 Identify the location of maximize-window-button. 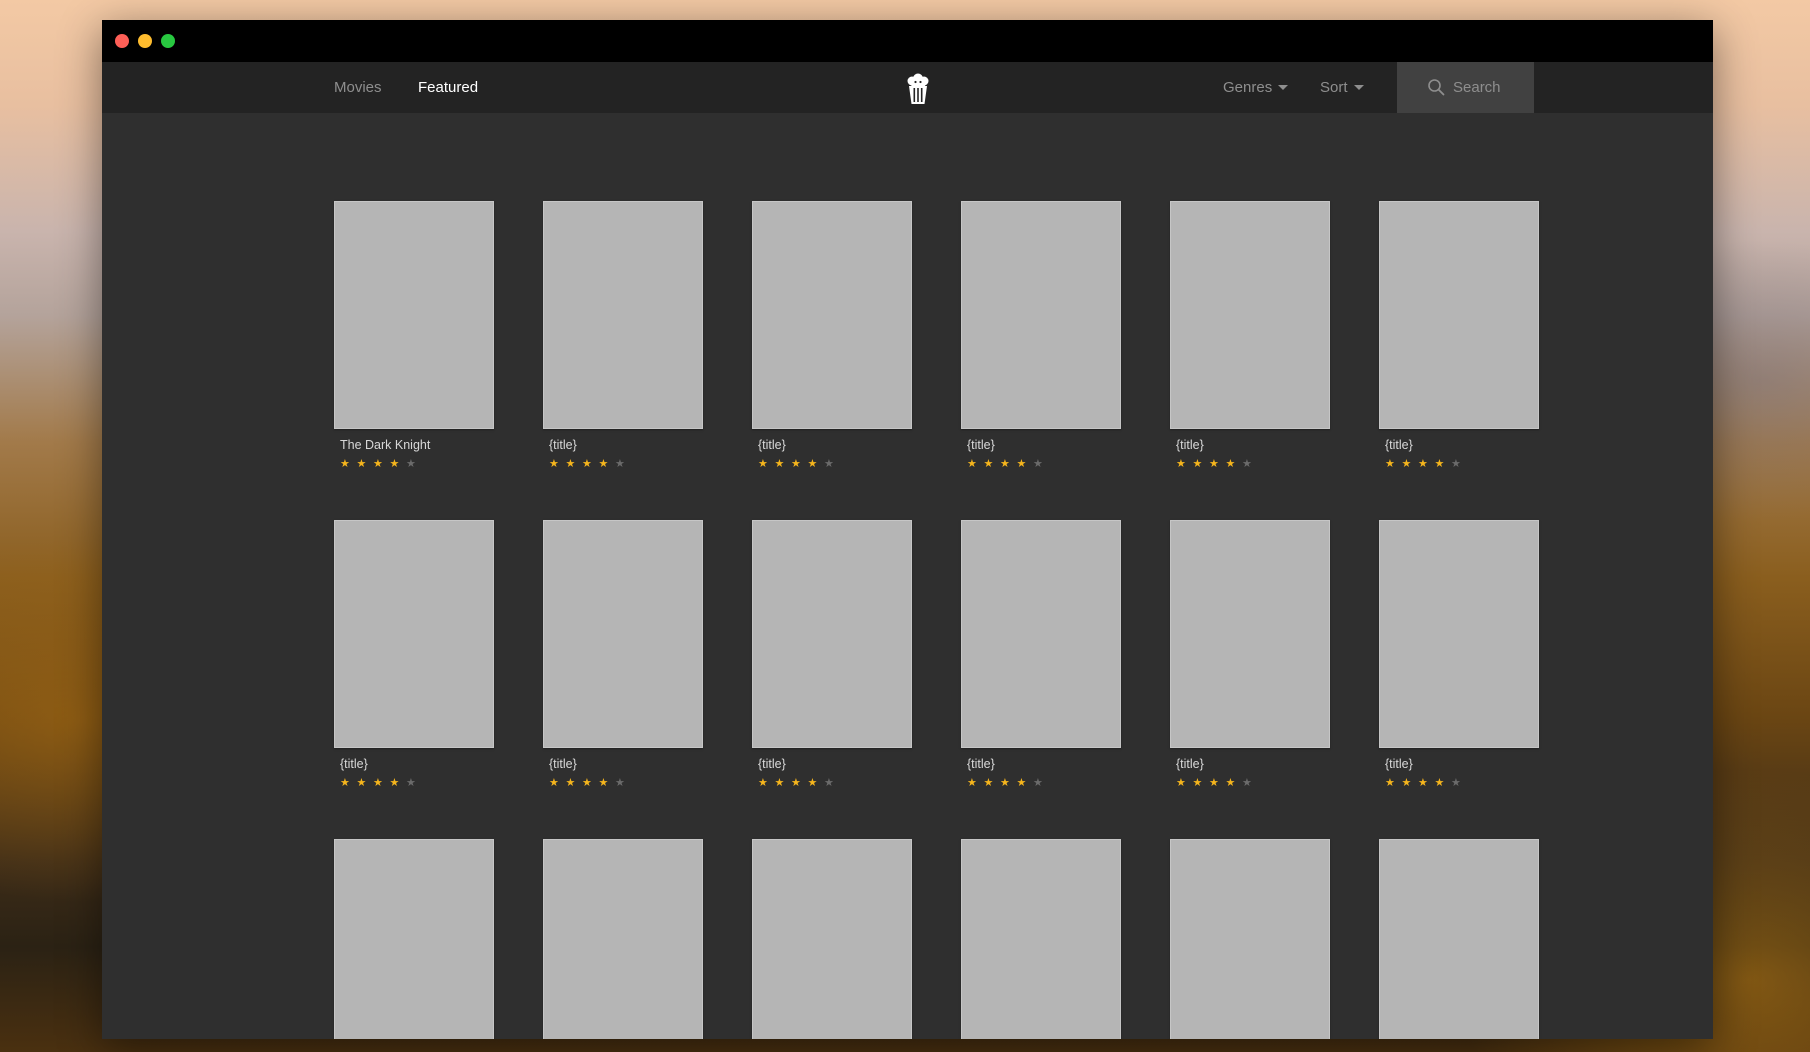
(168, 41).